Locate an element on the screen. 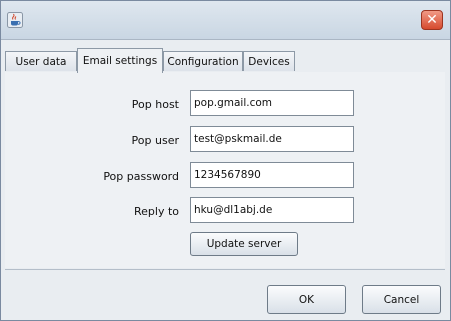  cancel-label: Cancel is located at coordinates (401, 299).